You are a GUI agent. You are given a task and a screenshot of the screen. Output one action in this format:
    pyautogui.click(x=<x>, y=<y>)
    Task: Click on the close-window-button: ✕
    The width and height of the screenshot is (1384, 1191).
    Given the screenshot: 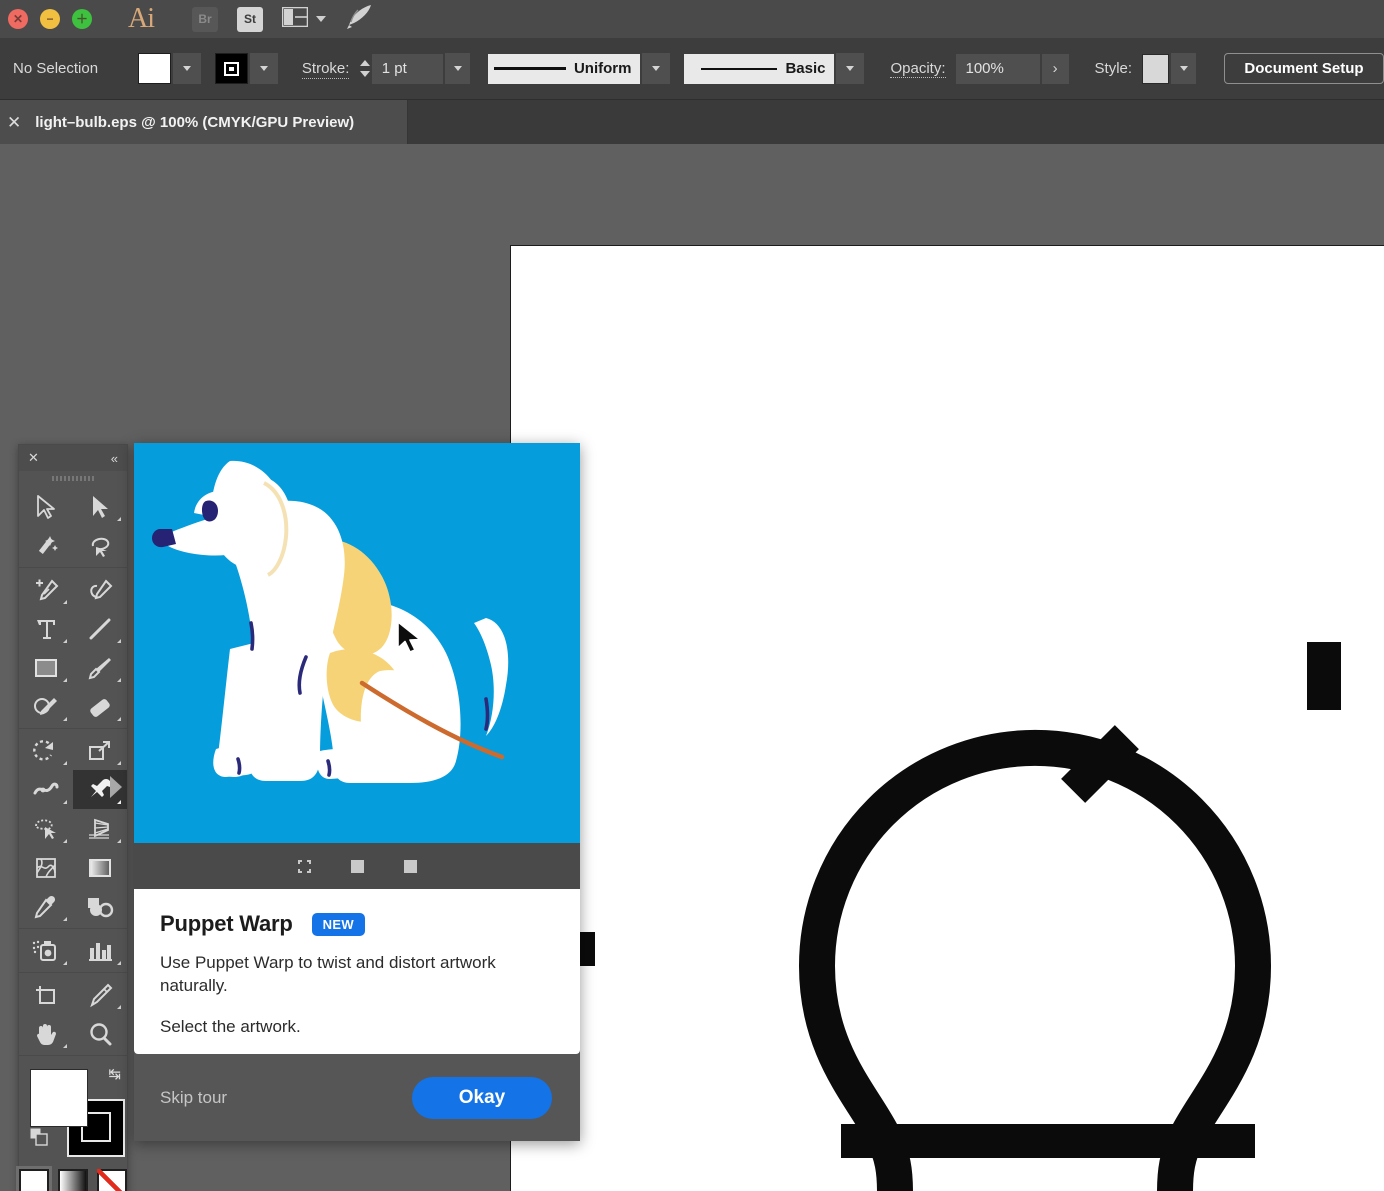 What is the action you would take?
    pyautogui.click(x=18, y=19)
    